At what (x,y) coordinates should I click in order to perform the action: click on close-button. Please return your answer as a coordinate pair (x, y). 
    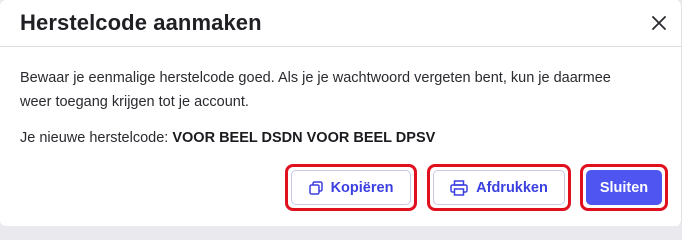
    Looking at the image, I should click on (659, 23).